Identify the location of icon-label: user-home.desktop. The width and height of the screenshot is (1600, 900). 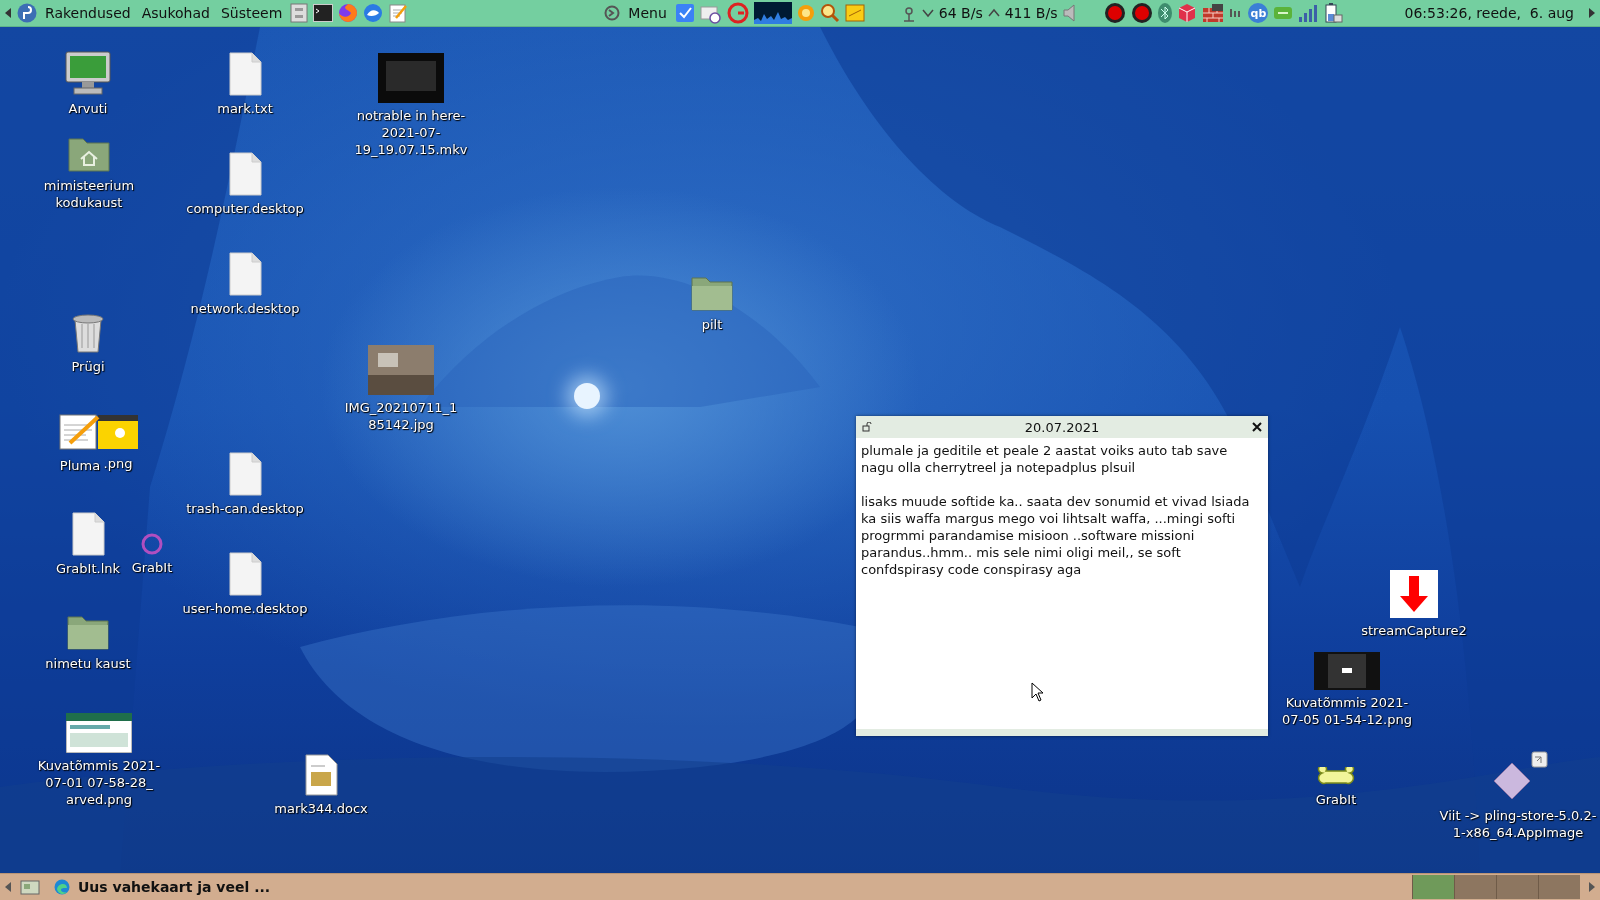
(245, 608).